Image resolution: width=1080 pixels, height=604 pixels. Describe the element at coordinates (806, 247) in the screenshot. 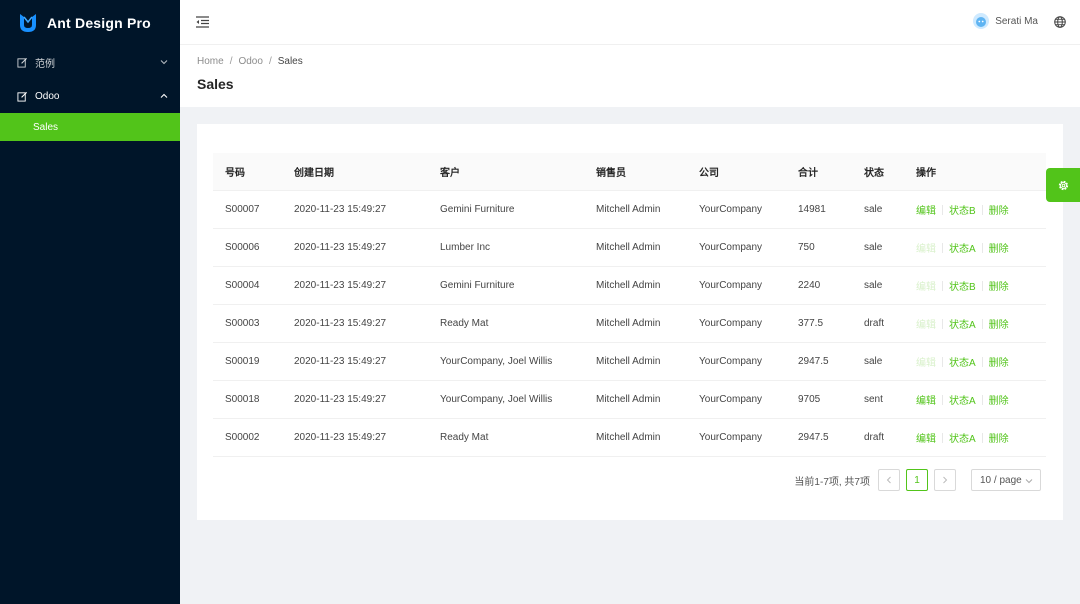

I see `cell-total: 750` at that location.